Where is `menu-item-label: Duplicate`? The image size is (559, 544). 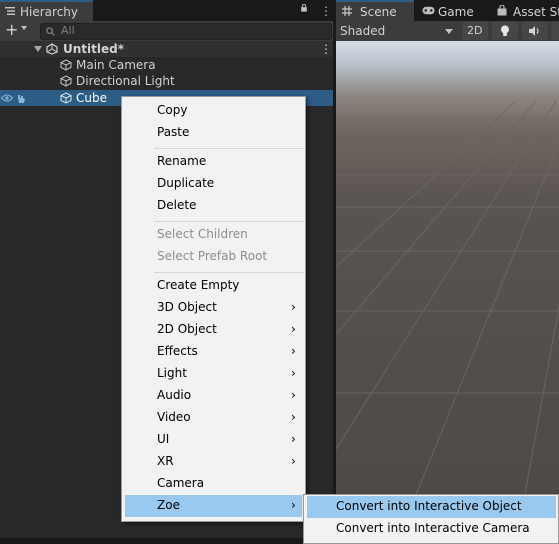 menu-item-label: Duplicate is located at coordinates (186, 183).